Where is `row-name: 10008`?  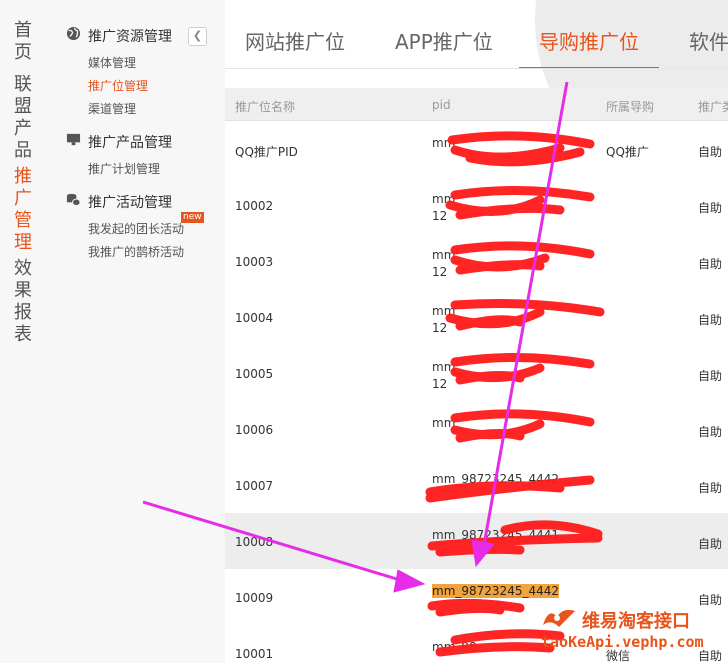
row-name: 10008 is located at coordinates (254, 542).